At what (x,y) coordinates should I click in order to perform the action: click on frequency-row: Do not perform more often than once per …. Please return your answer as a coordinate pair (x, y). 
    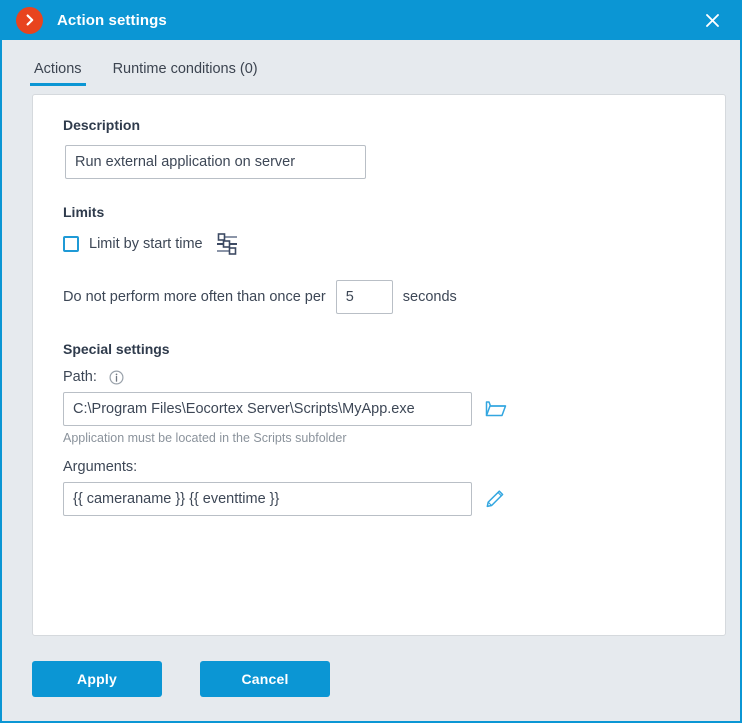
    Looking at the image, I should click on (379, 297).